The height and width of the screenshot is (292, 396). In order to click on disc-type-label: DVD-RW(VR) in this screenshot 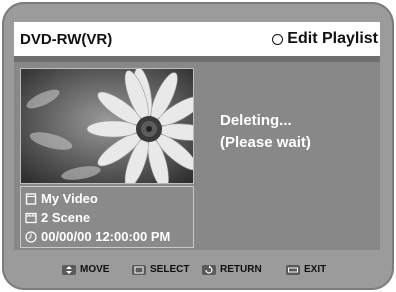, I will do `click(66, 39)`.